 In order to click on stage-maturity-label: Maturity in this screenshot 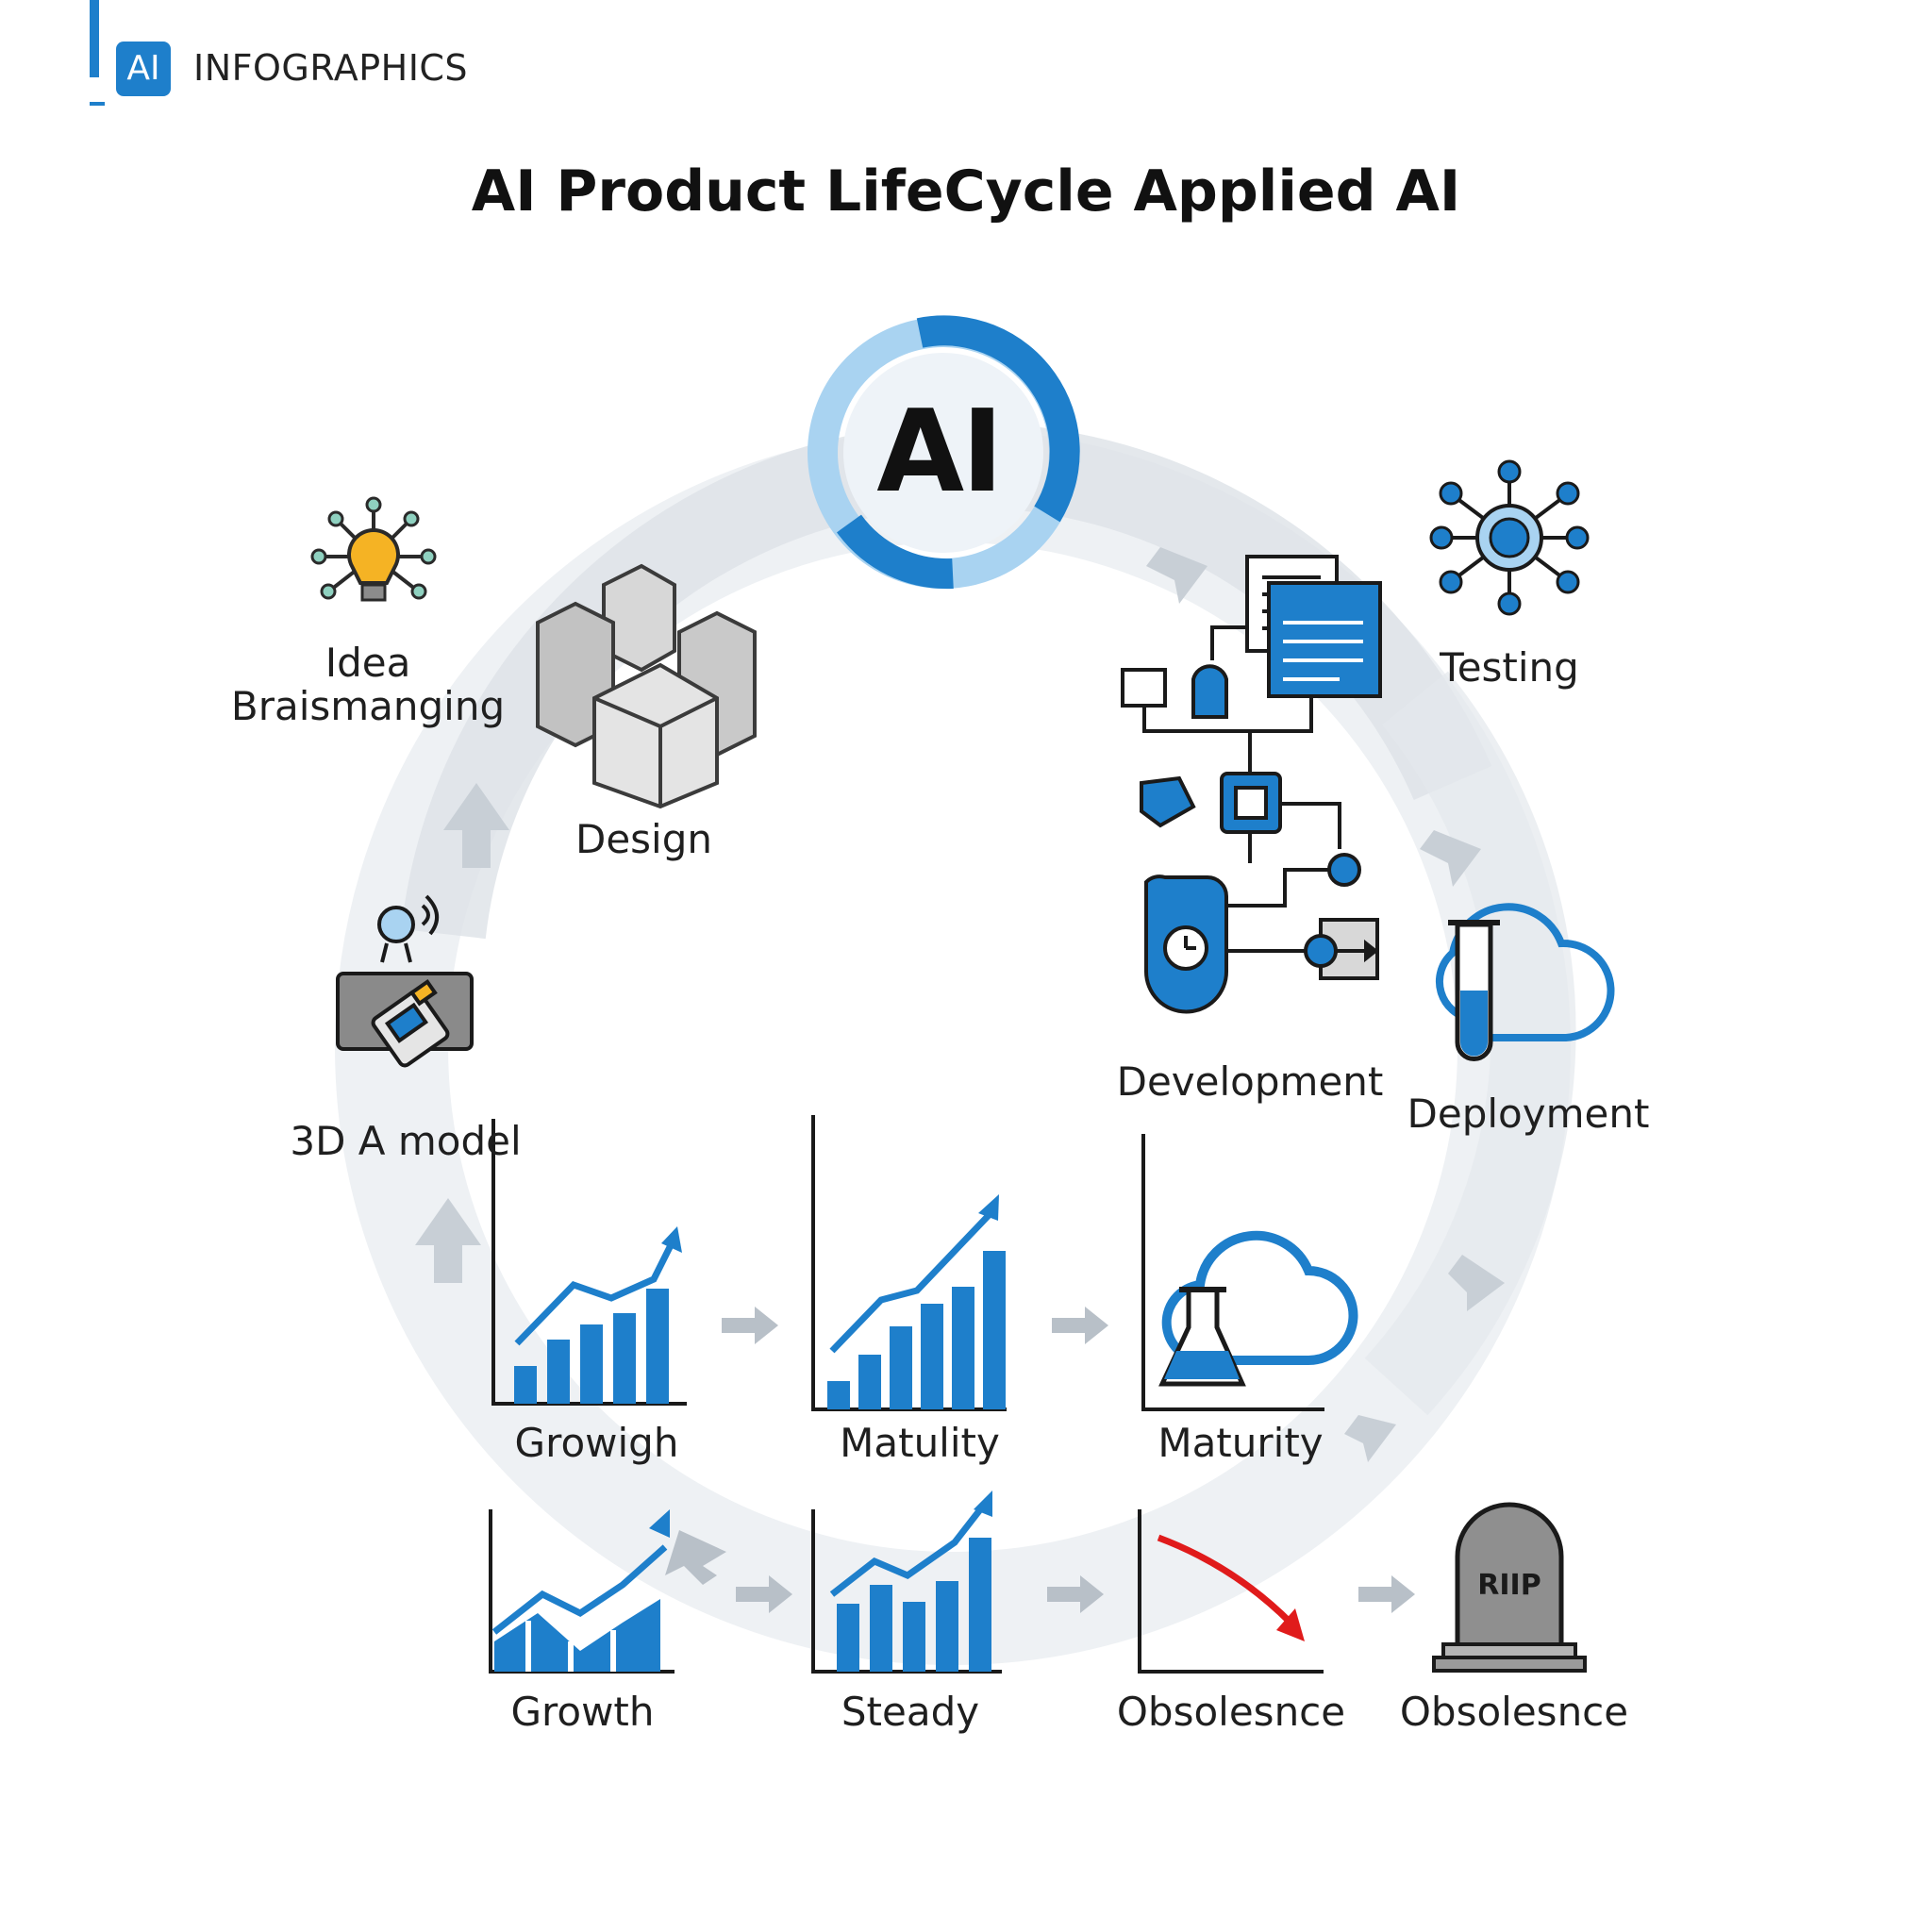, I will do `click(1241, 1443)`.